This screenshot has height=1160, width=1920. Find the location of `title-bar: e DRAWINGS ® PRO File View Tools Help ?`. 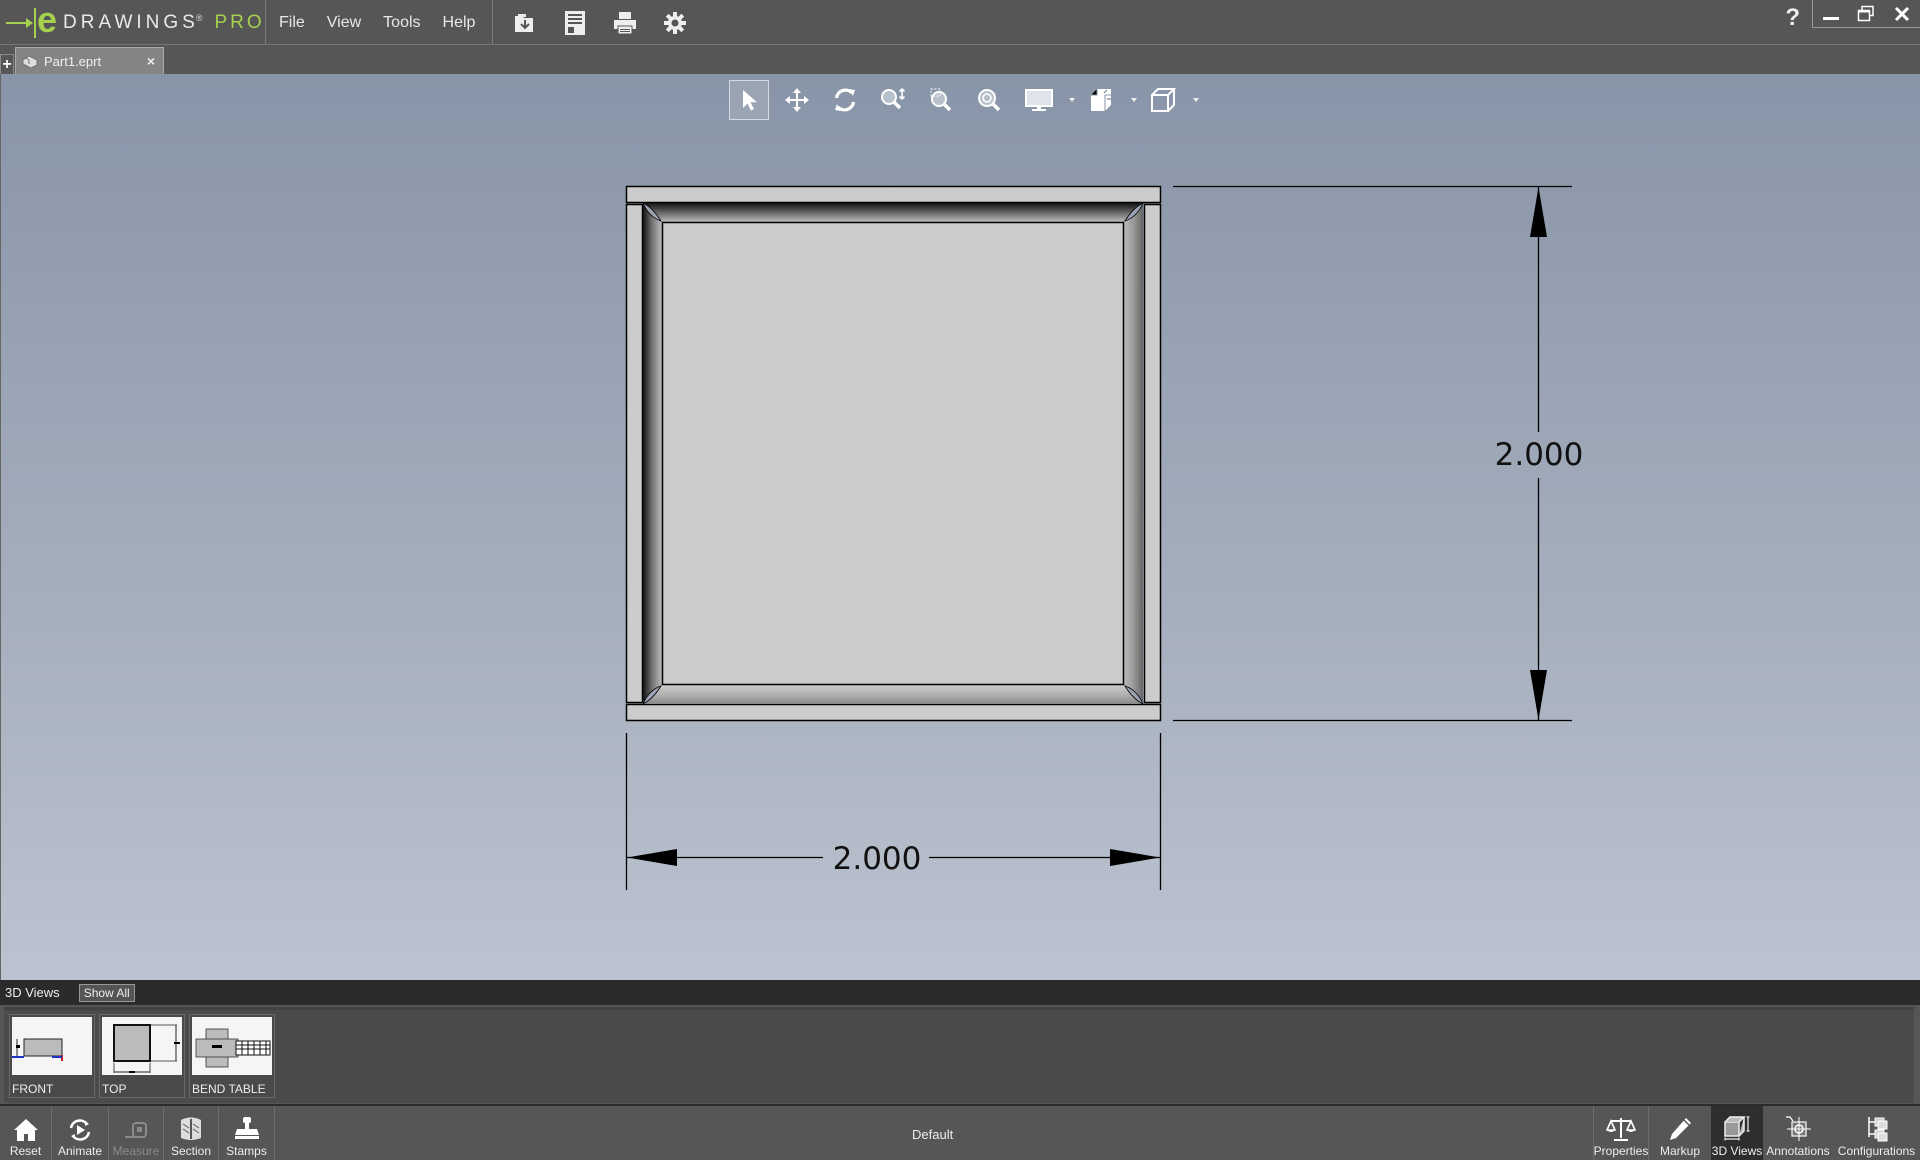

title-bar: e DRAWINGS ® PRO File View Tools Help ? is located at coordinates (960, 22).